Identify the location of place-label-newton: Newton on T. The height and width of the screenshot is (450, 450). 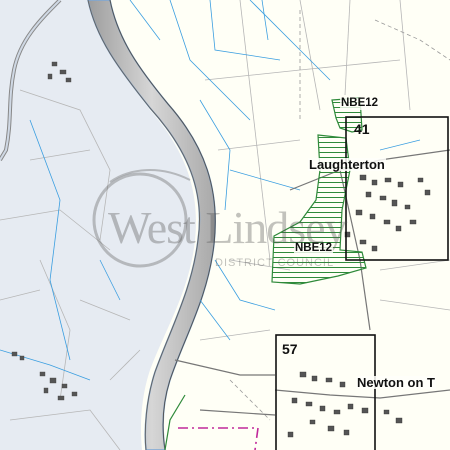
(396, 382).